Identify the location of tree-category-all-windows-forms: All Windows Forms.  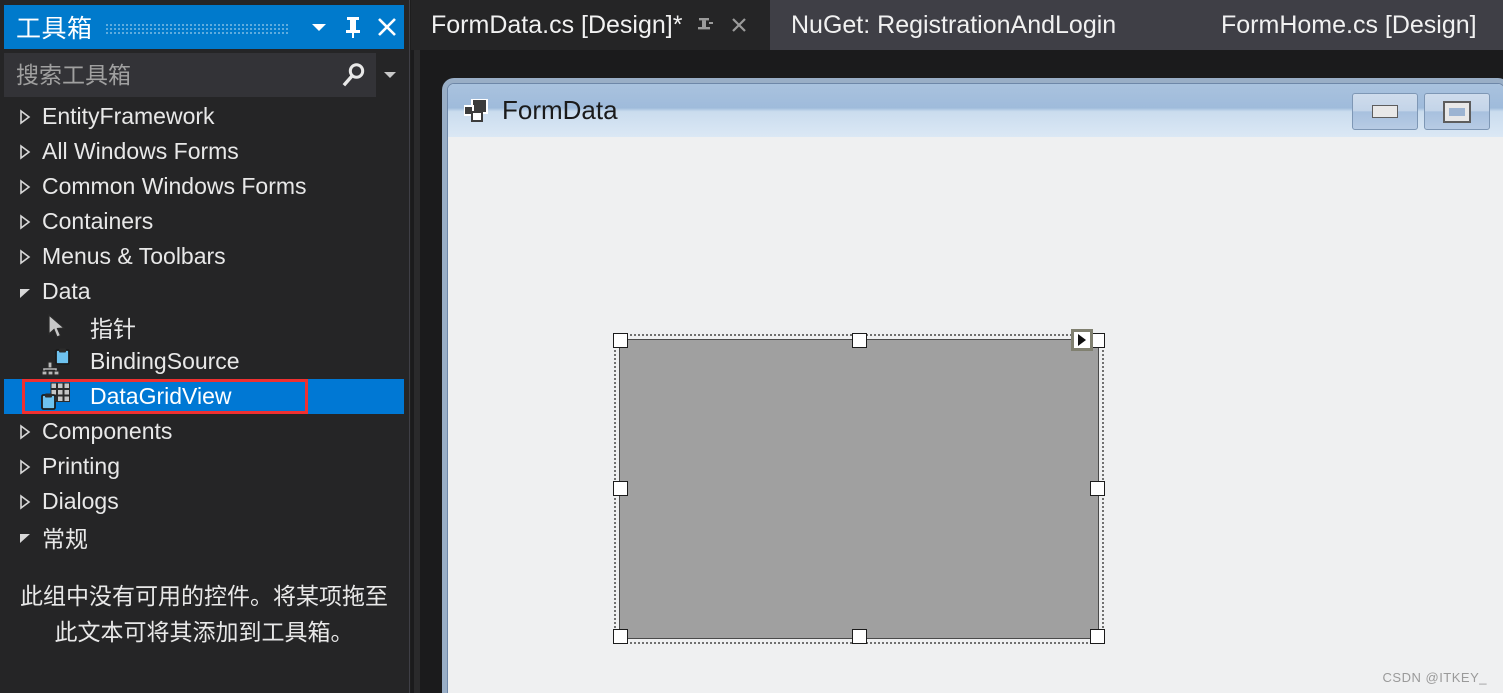
(204, 151).